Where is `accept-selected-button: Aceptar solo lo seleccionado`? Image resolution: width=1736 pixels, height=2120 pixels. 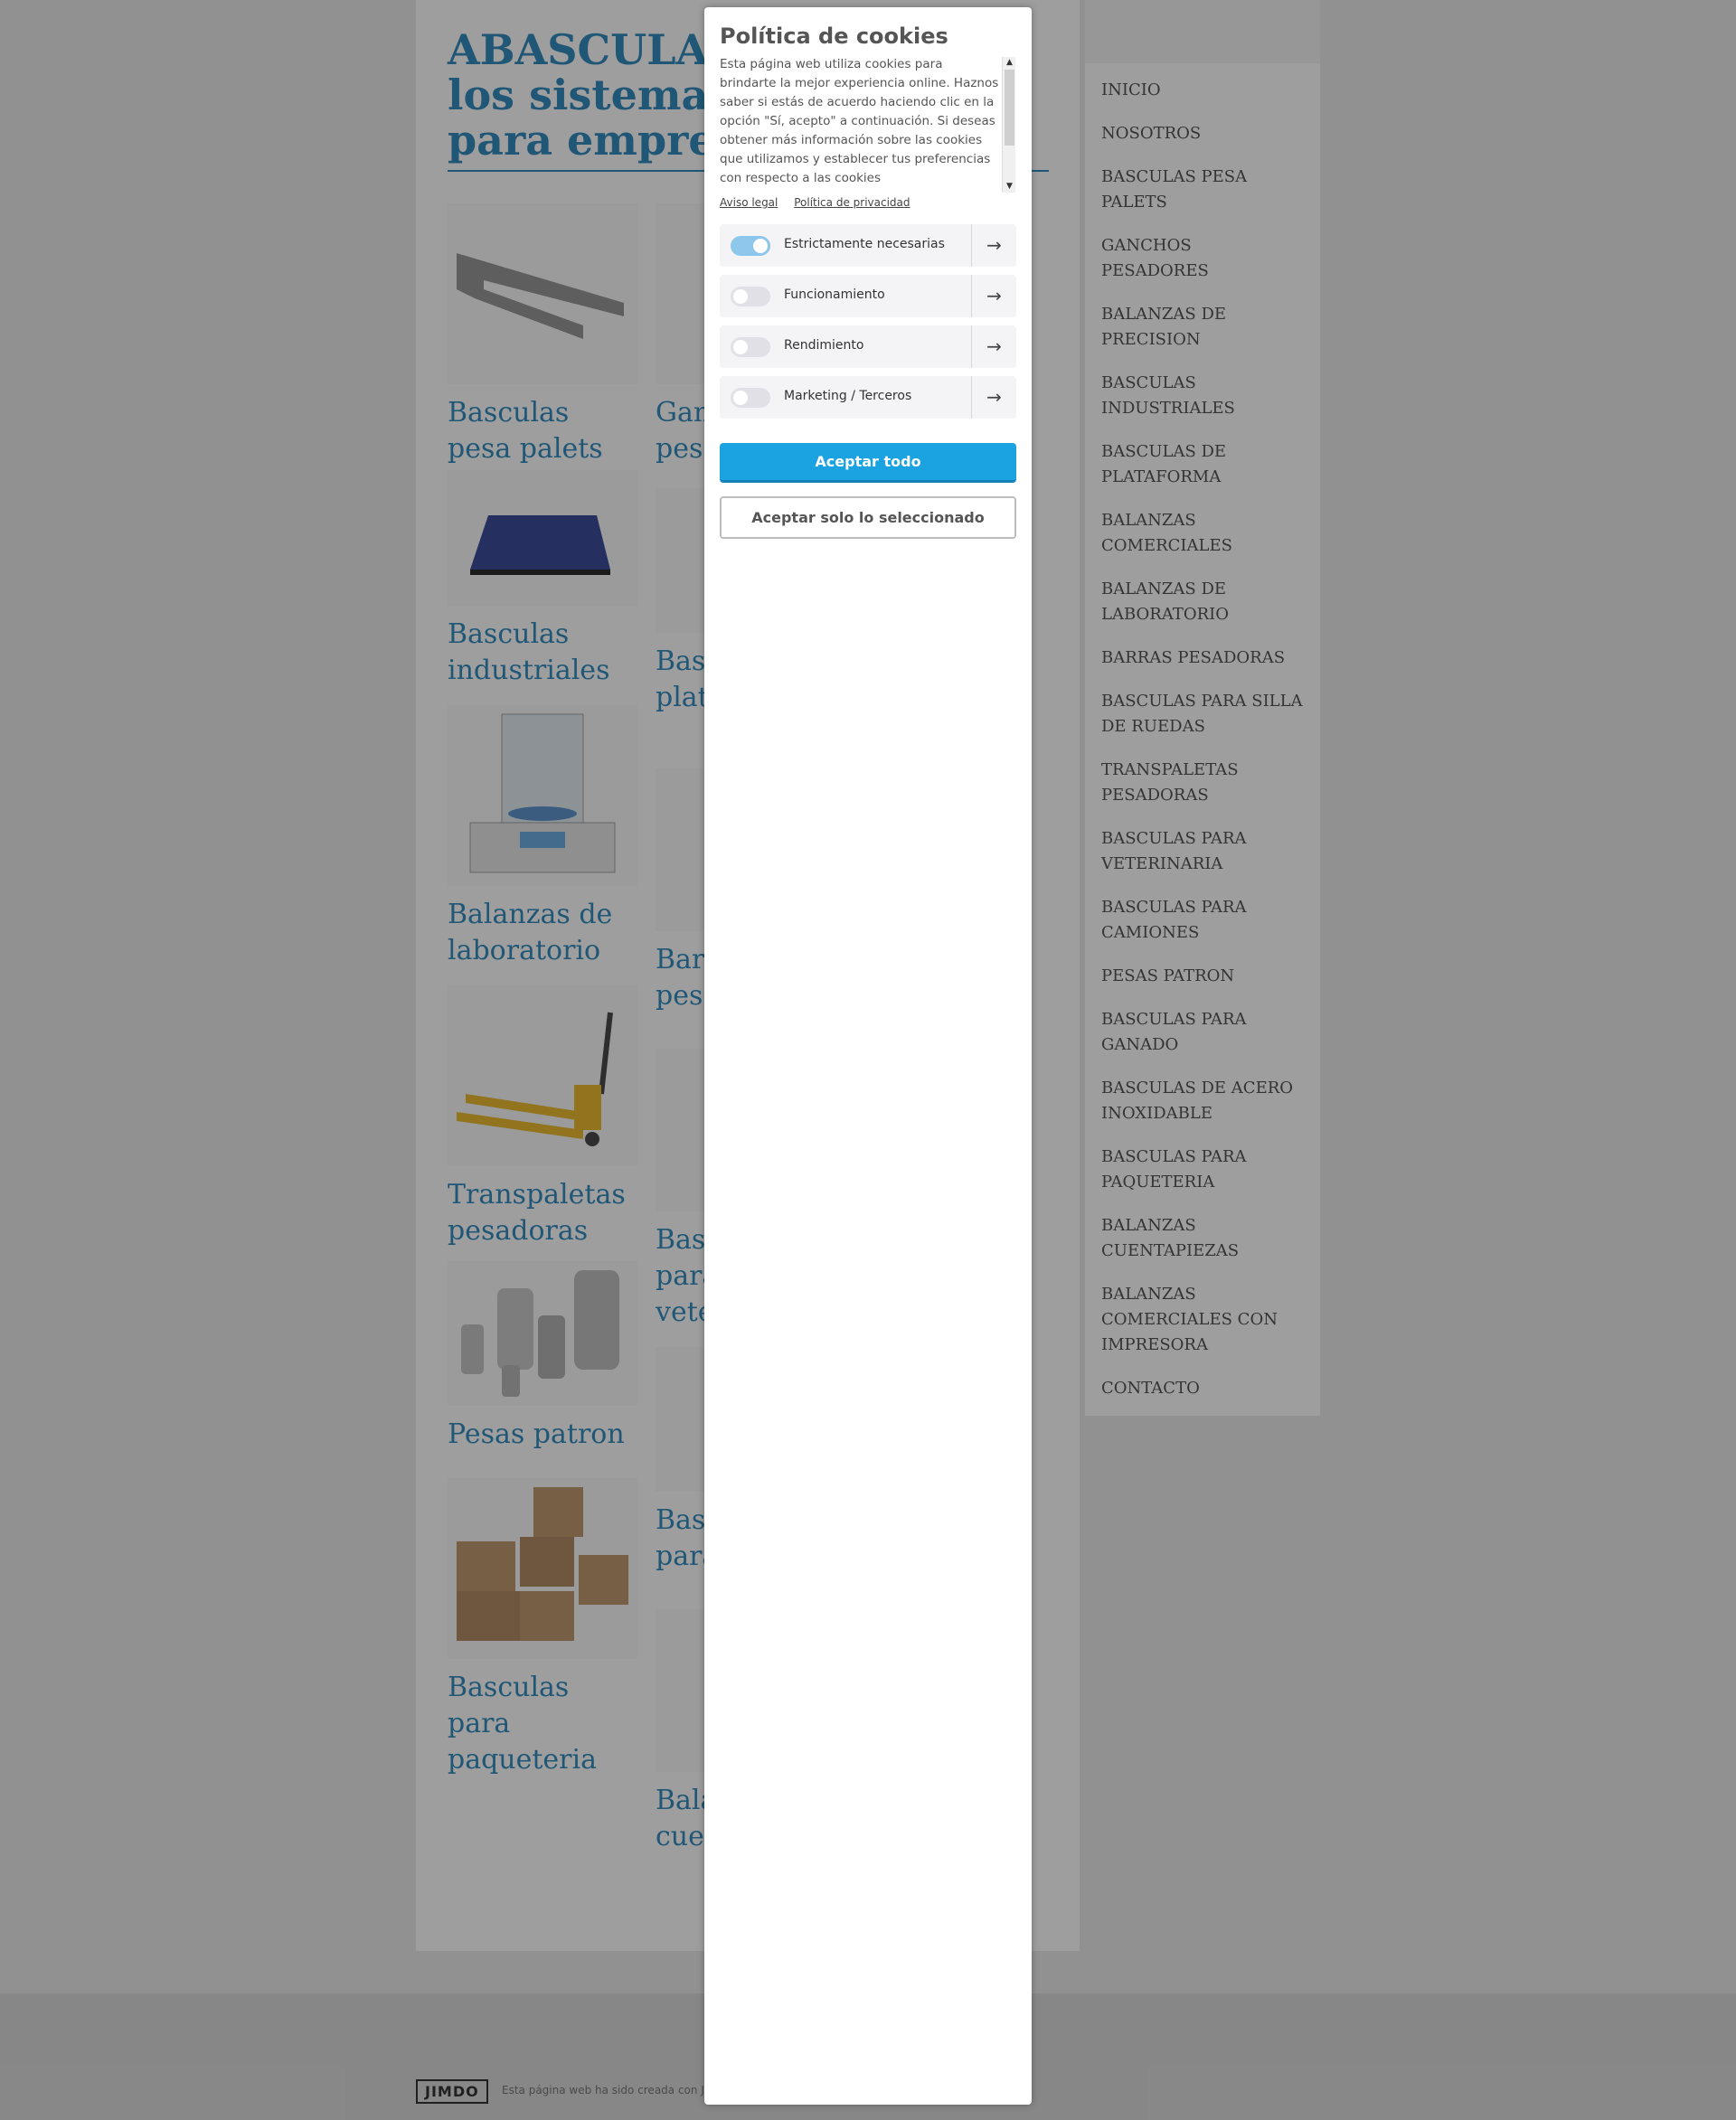 accept-selected-button: Aceptar solo lo seleccionado is located at coordinates (868, 517).